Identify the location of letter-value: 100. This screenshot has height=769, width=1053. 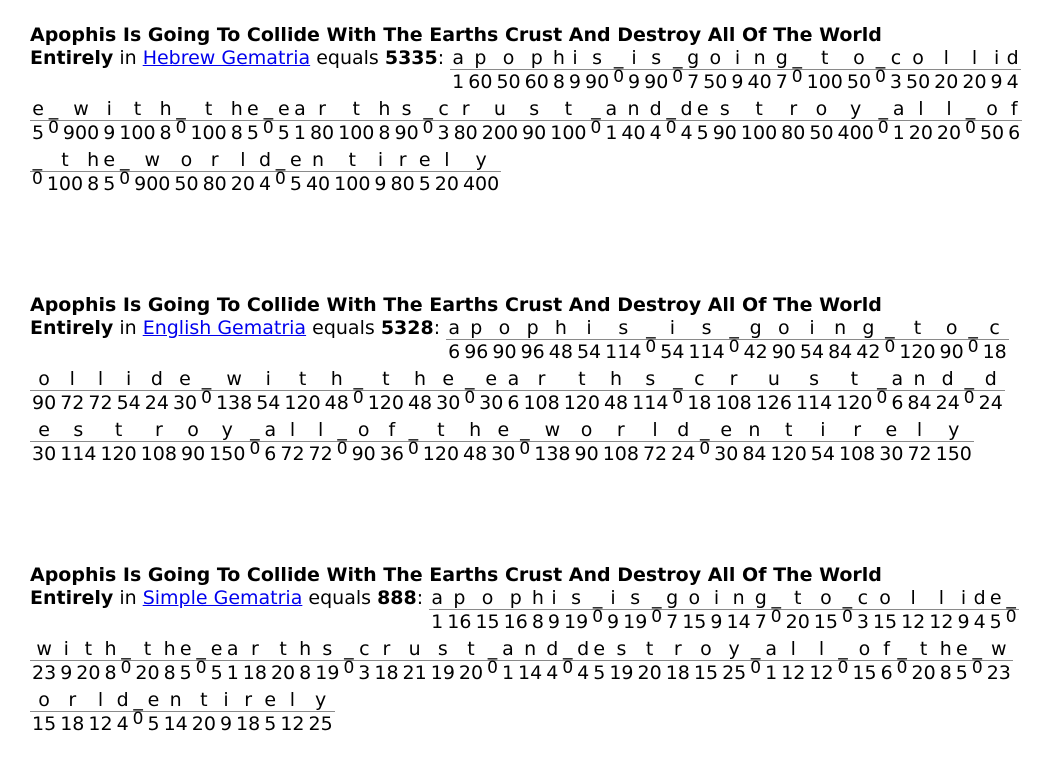
(137, 133).